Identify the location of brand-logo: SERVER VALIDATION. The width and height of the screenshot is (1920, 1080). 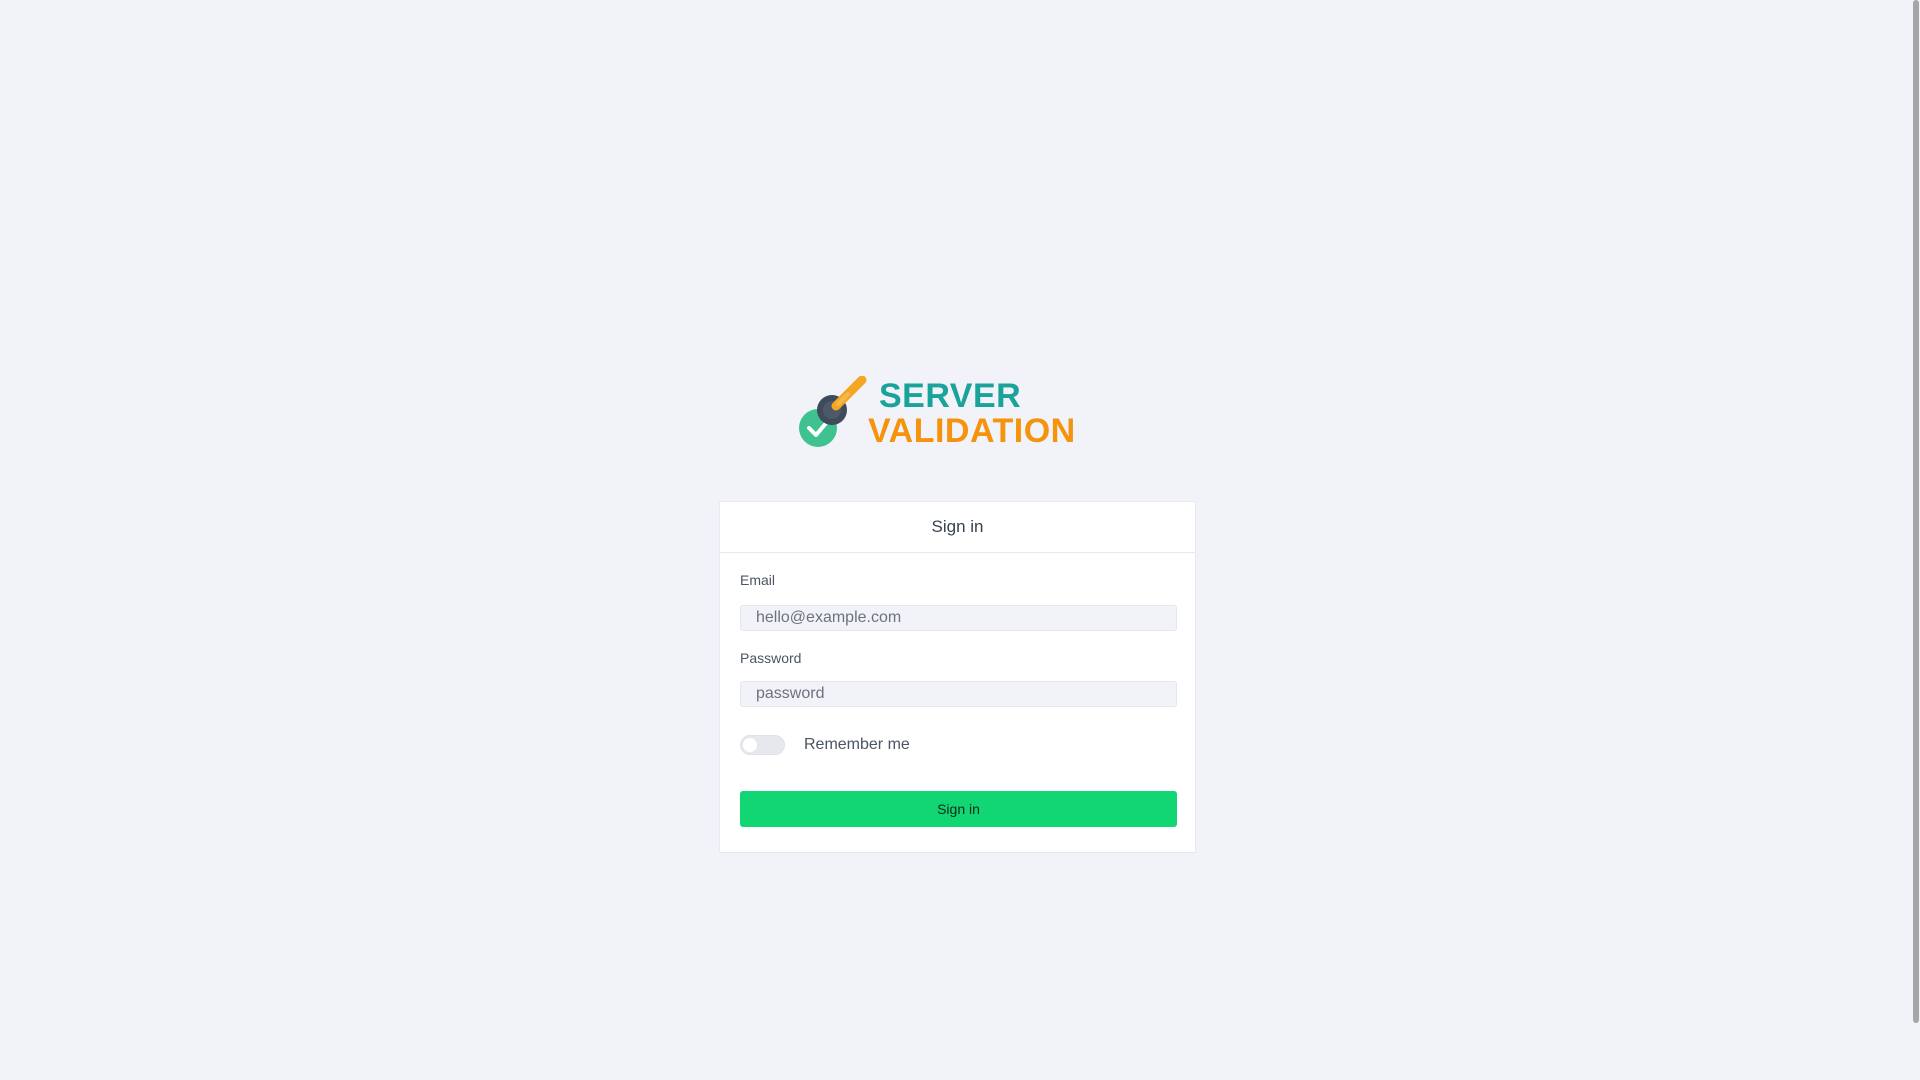
(936, 413).